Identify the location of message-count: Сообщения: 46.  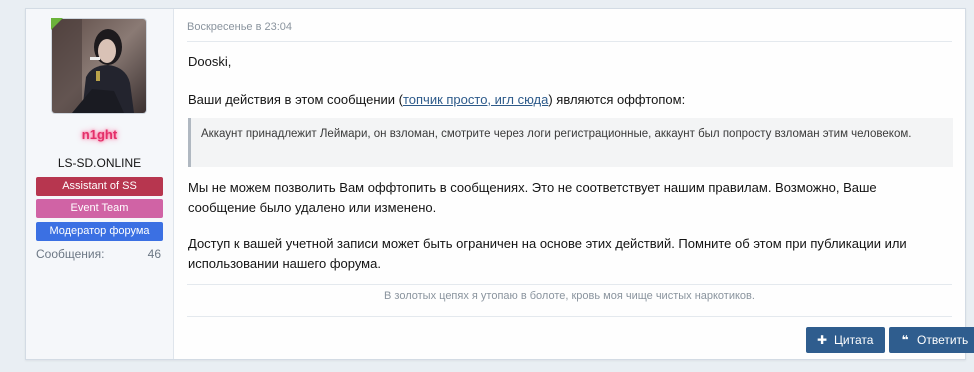
(99, 254).